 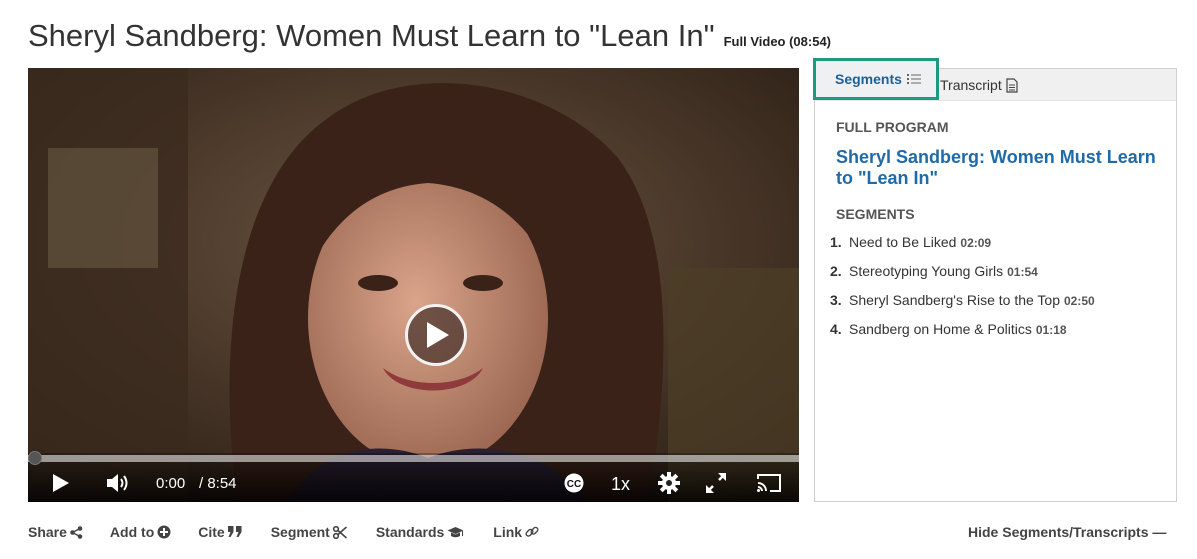 What do you see at coordinates (339, 532) in the screenshot?
I see `scissors-icon` at bounding box center [339, 532].